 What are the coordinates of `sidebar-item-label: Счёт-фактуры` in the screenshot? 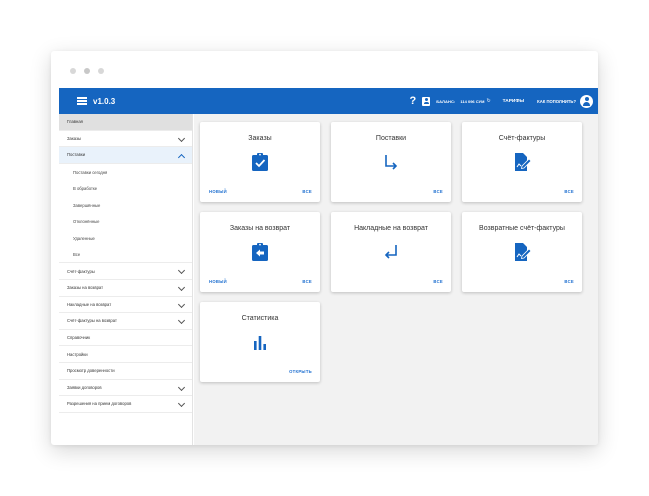 It's located at (81, 271).